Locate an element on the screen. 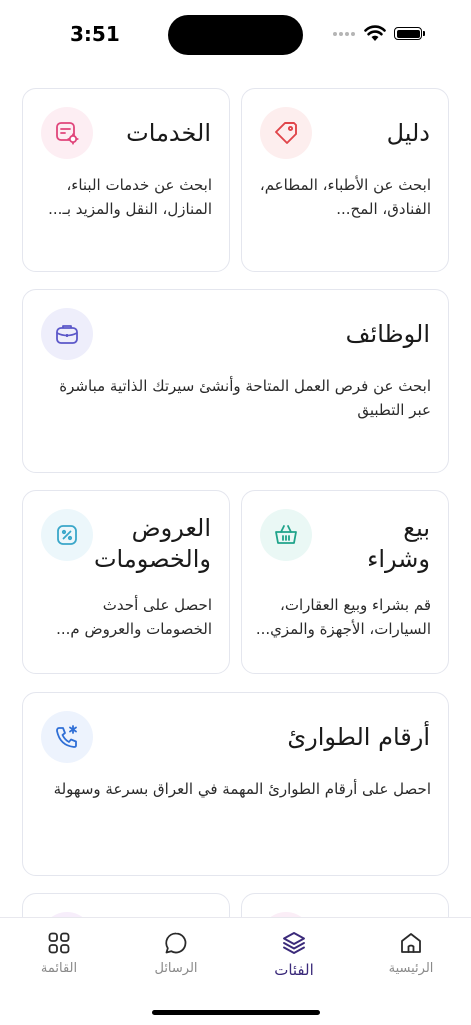 The width and height of the screenshot is (471, 1025). card-directory-title: دليل is located at coordinates (408, 133).